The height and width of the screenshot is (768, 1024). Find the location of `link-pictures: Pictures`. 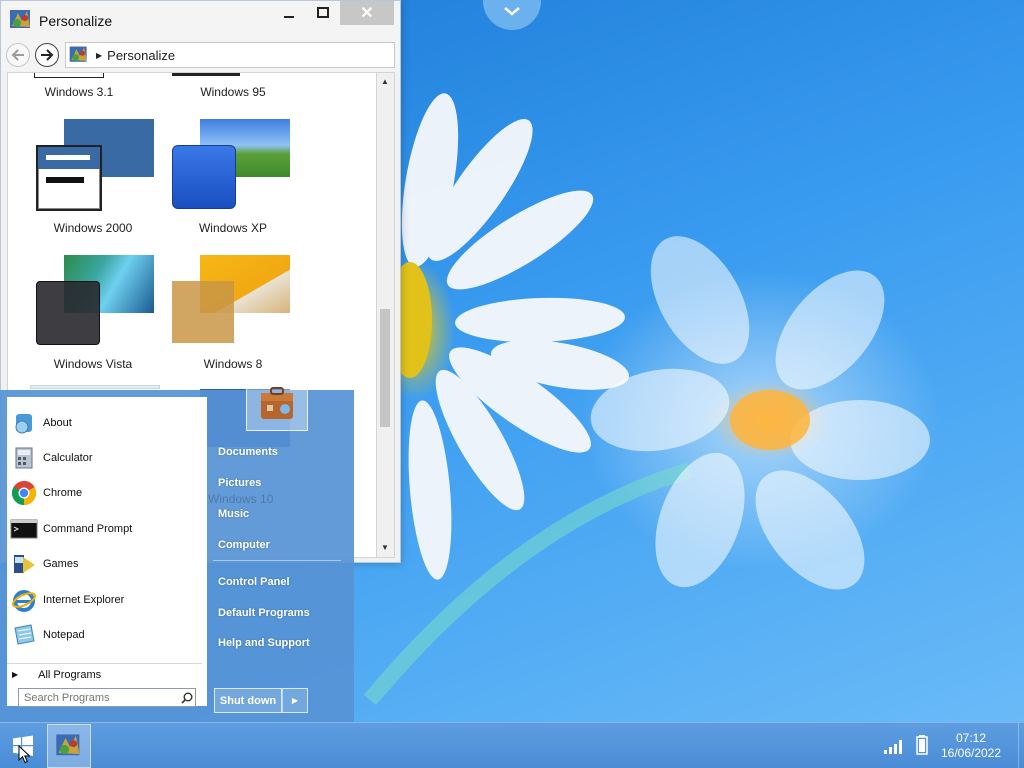

link-pictures: Pictures is located at coordinates (239, 483).